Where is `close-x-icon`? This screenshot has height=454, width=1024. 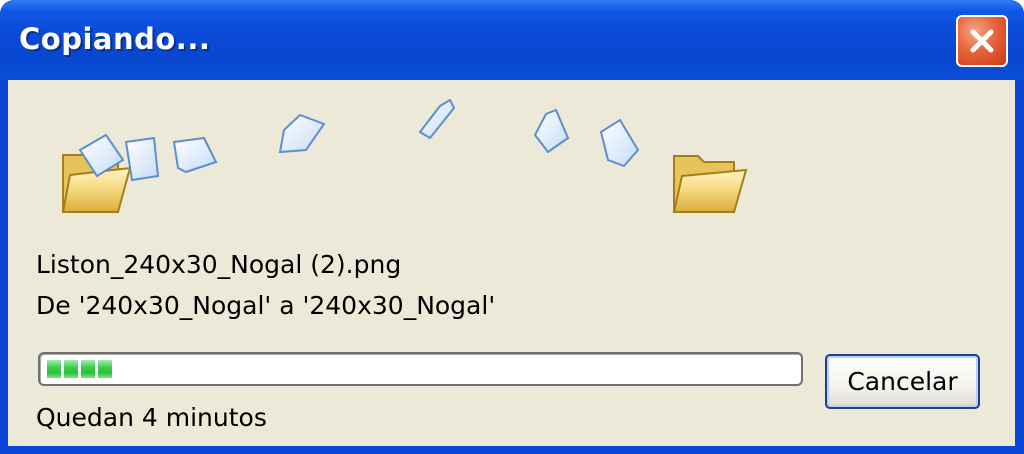 close-x-icon is located at coordinates (982, 41).